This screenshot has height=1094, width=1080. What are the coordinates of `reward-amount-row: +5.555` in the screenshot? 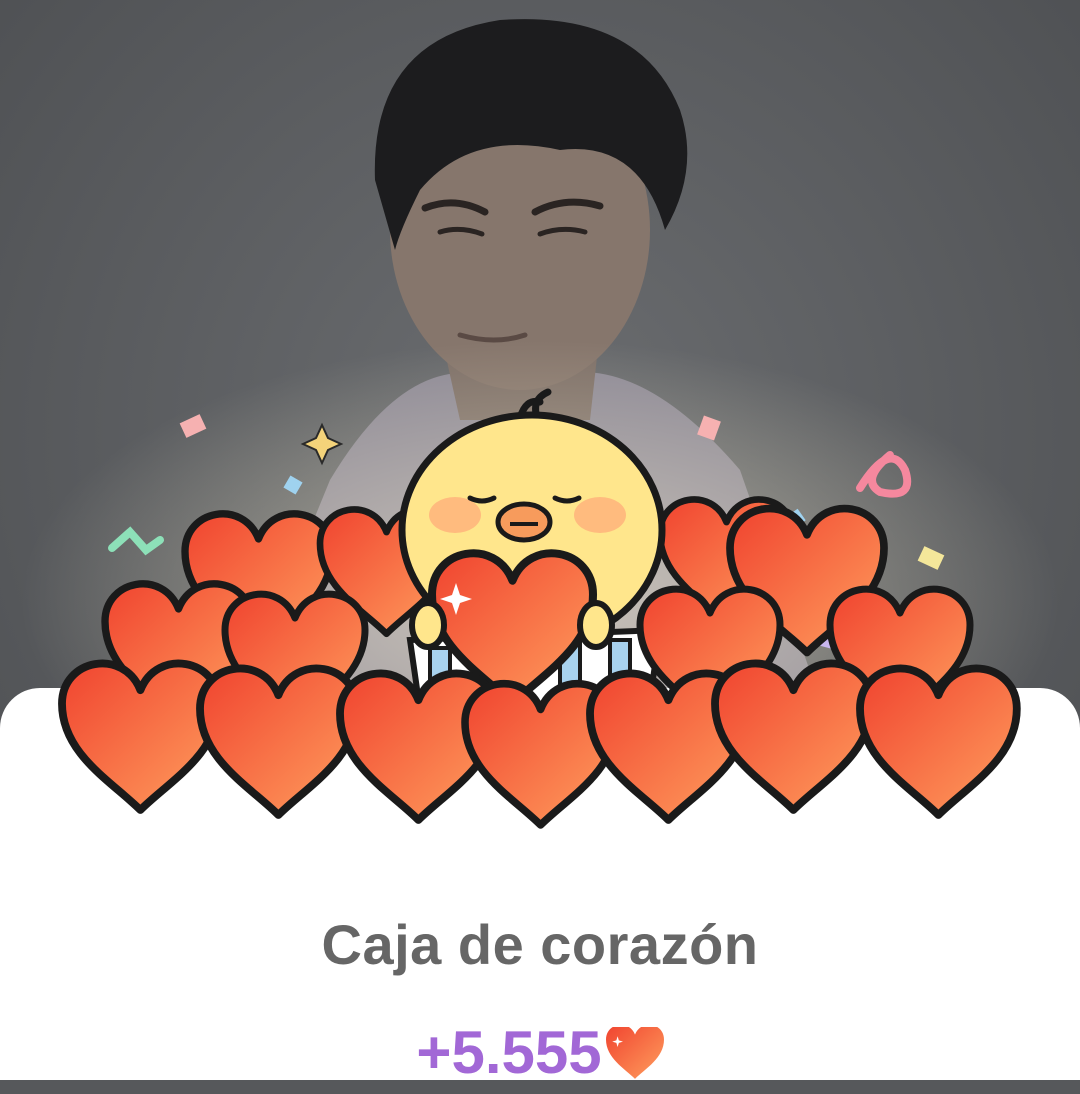 It's located at (540, 1056).